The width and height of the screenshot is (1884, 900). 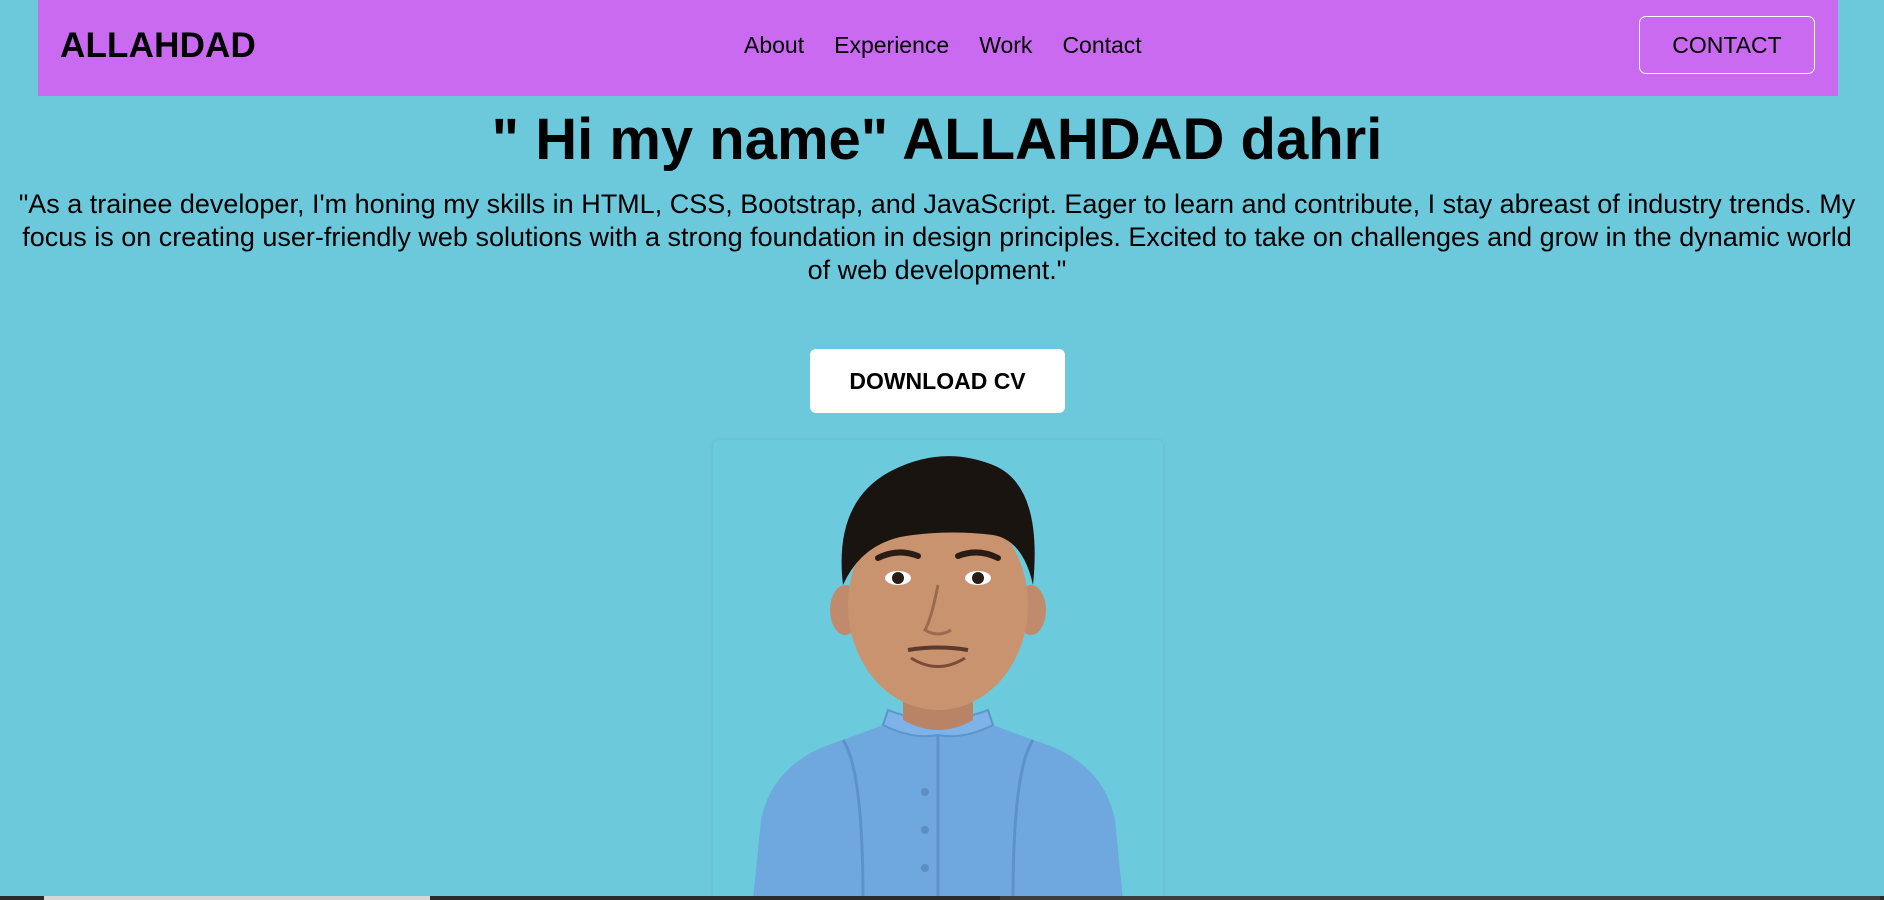 What do you see at coordinates (938, 678) in the screenshot?
I see `profile-photo` at bounding box center [938, 678].